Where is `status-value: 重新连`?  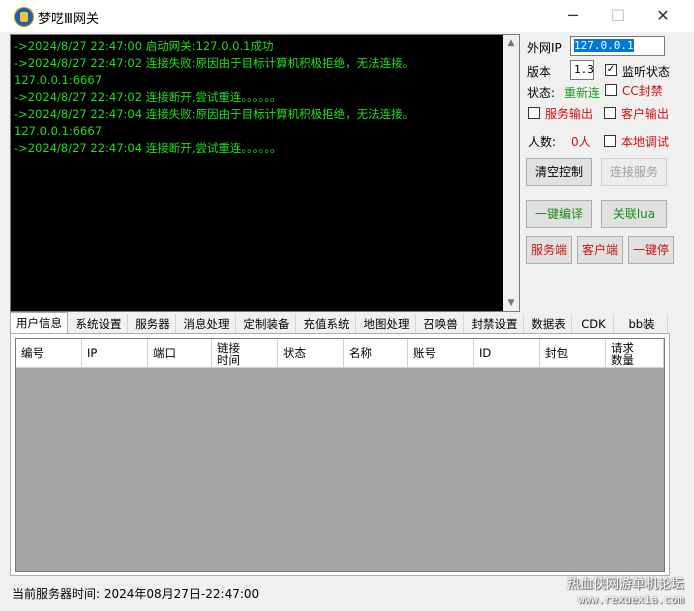 status-value: 重新连 is located at coordinates (582, 93).